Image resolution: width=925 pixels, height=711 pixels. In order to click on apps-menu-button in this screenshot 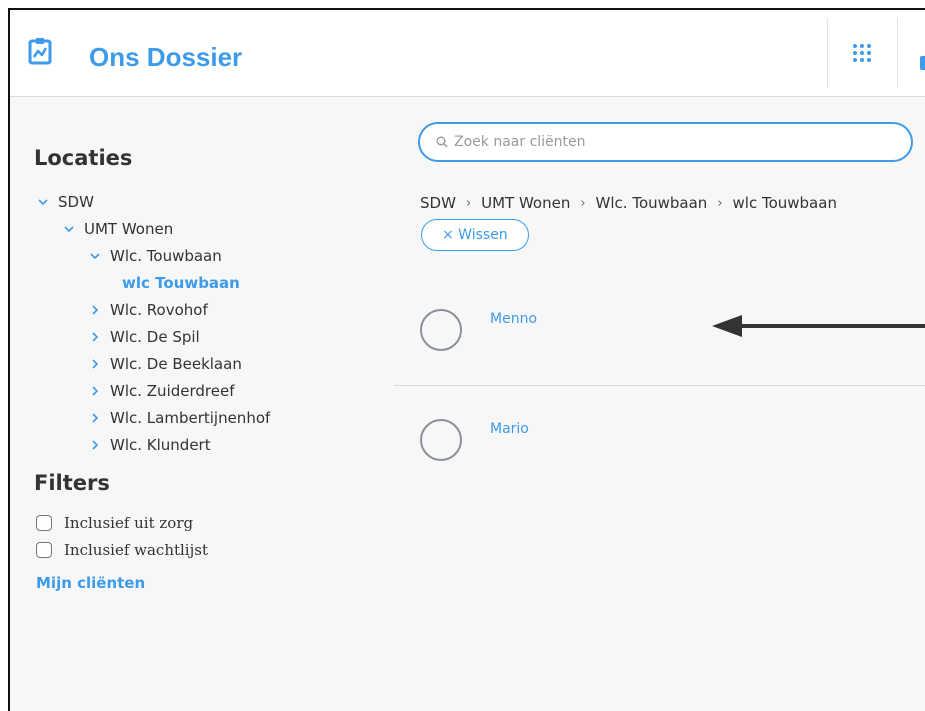, I will do `click(862, 53)`.